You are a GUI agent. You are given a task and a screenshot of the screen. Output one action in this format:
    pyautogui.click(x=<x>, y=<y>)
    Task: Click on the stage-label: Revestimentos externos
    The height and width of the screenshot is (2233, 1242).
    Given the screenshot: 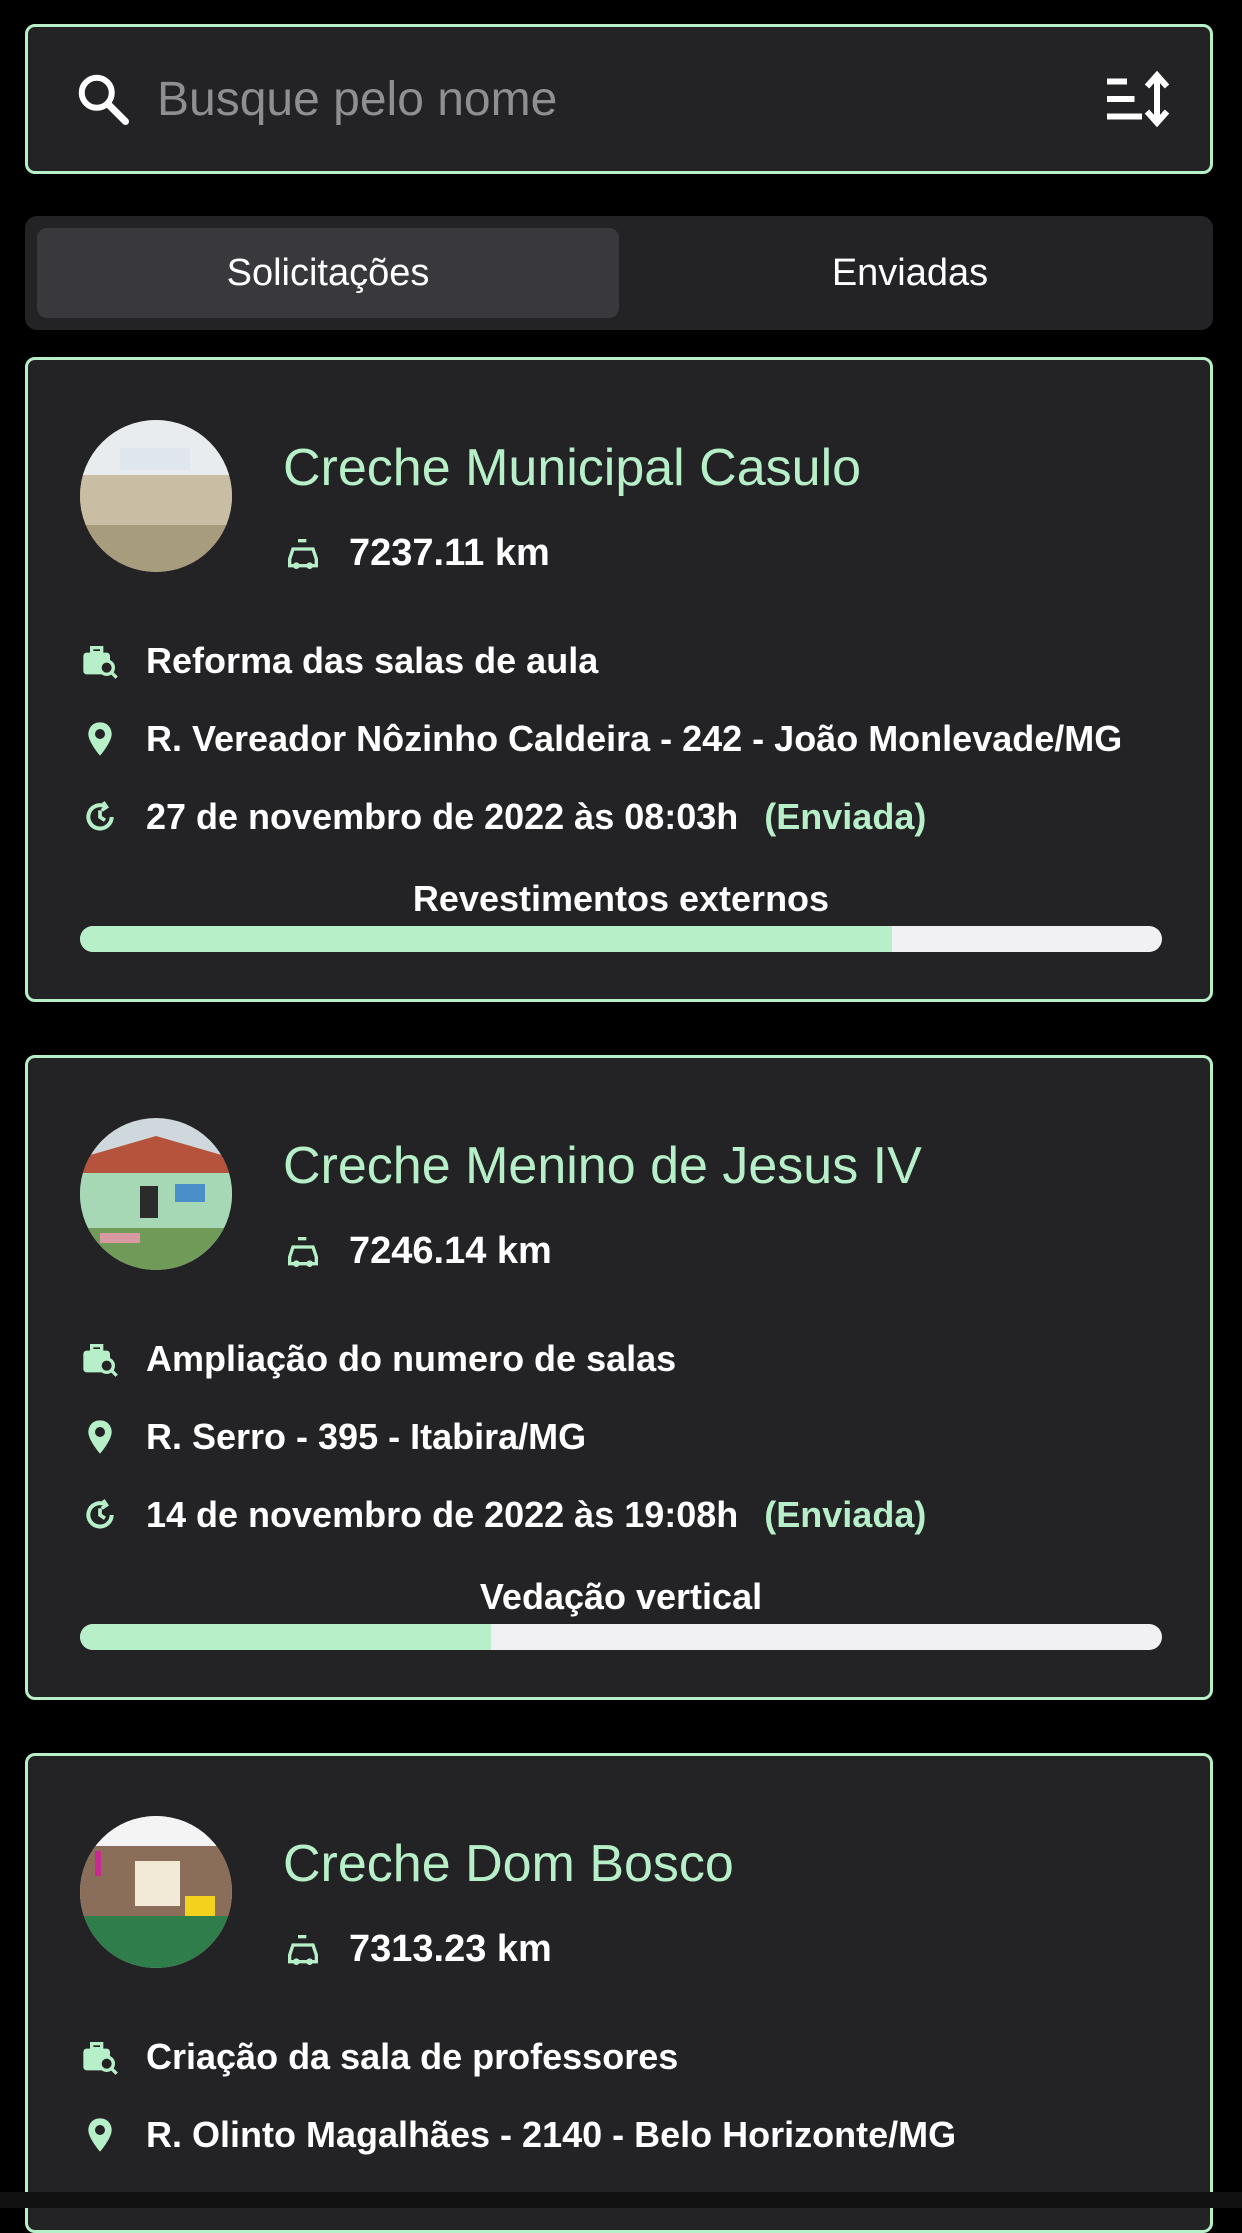 What is the action you would take?
    pyautogui.click(x=621, y=898)
    